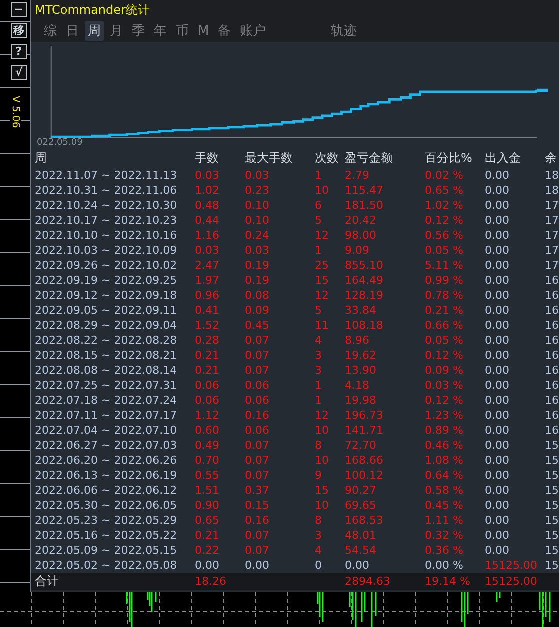 This screenshot has width=559, height=627. I want to click on table-cell-text: 20.42, so click(361, 220).